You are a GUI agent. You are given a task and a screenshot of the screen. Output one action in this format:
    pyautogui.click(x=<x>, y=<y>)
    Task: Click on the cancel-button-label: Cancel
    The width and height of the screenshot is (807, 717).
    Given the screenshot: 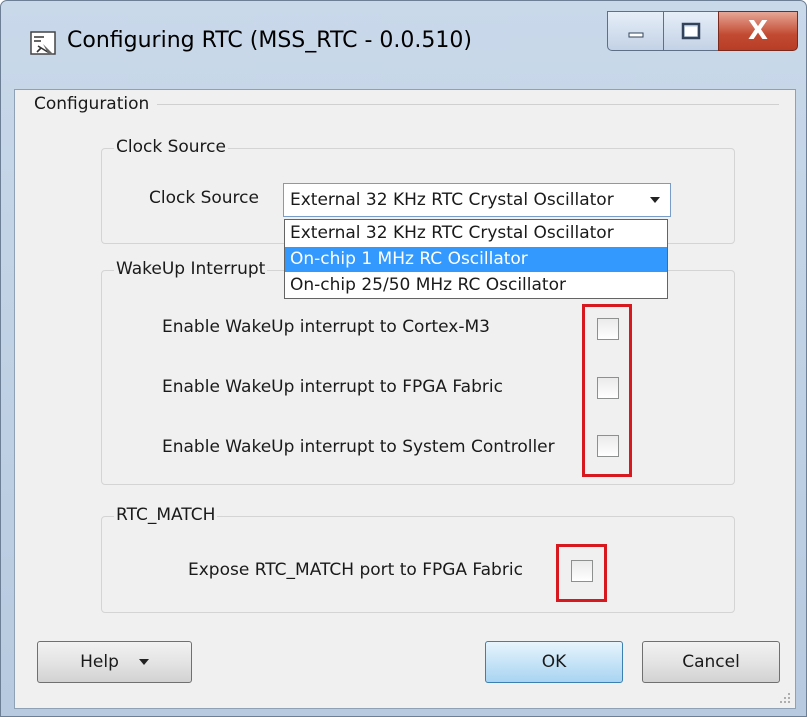 What is the action you would take?
    pyautogui.click(x=711, y=662)
    